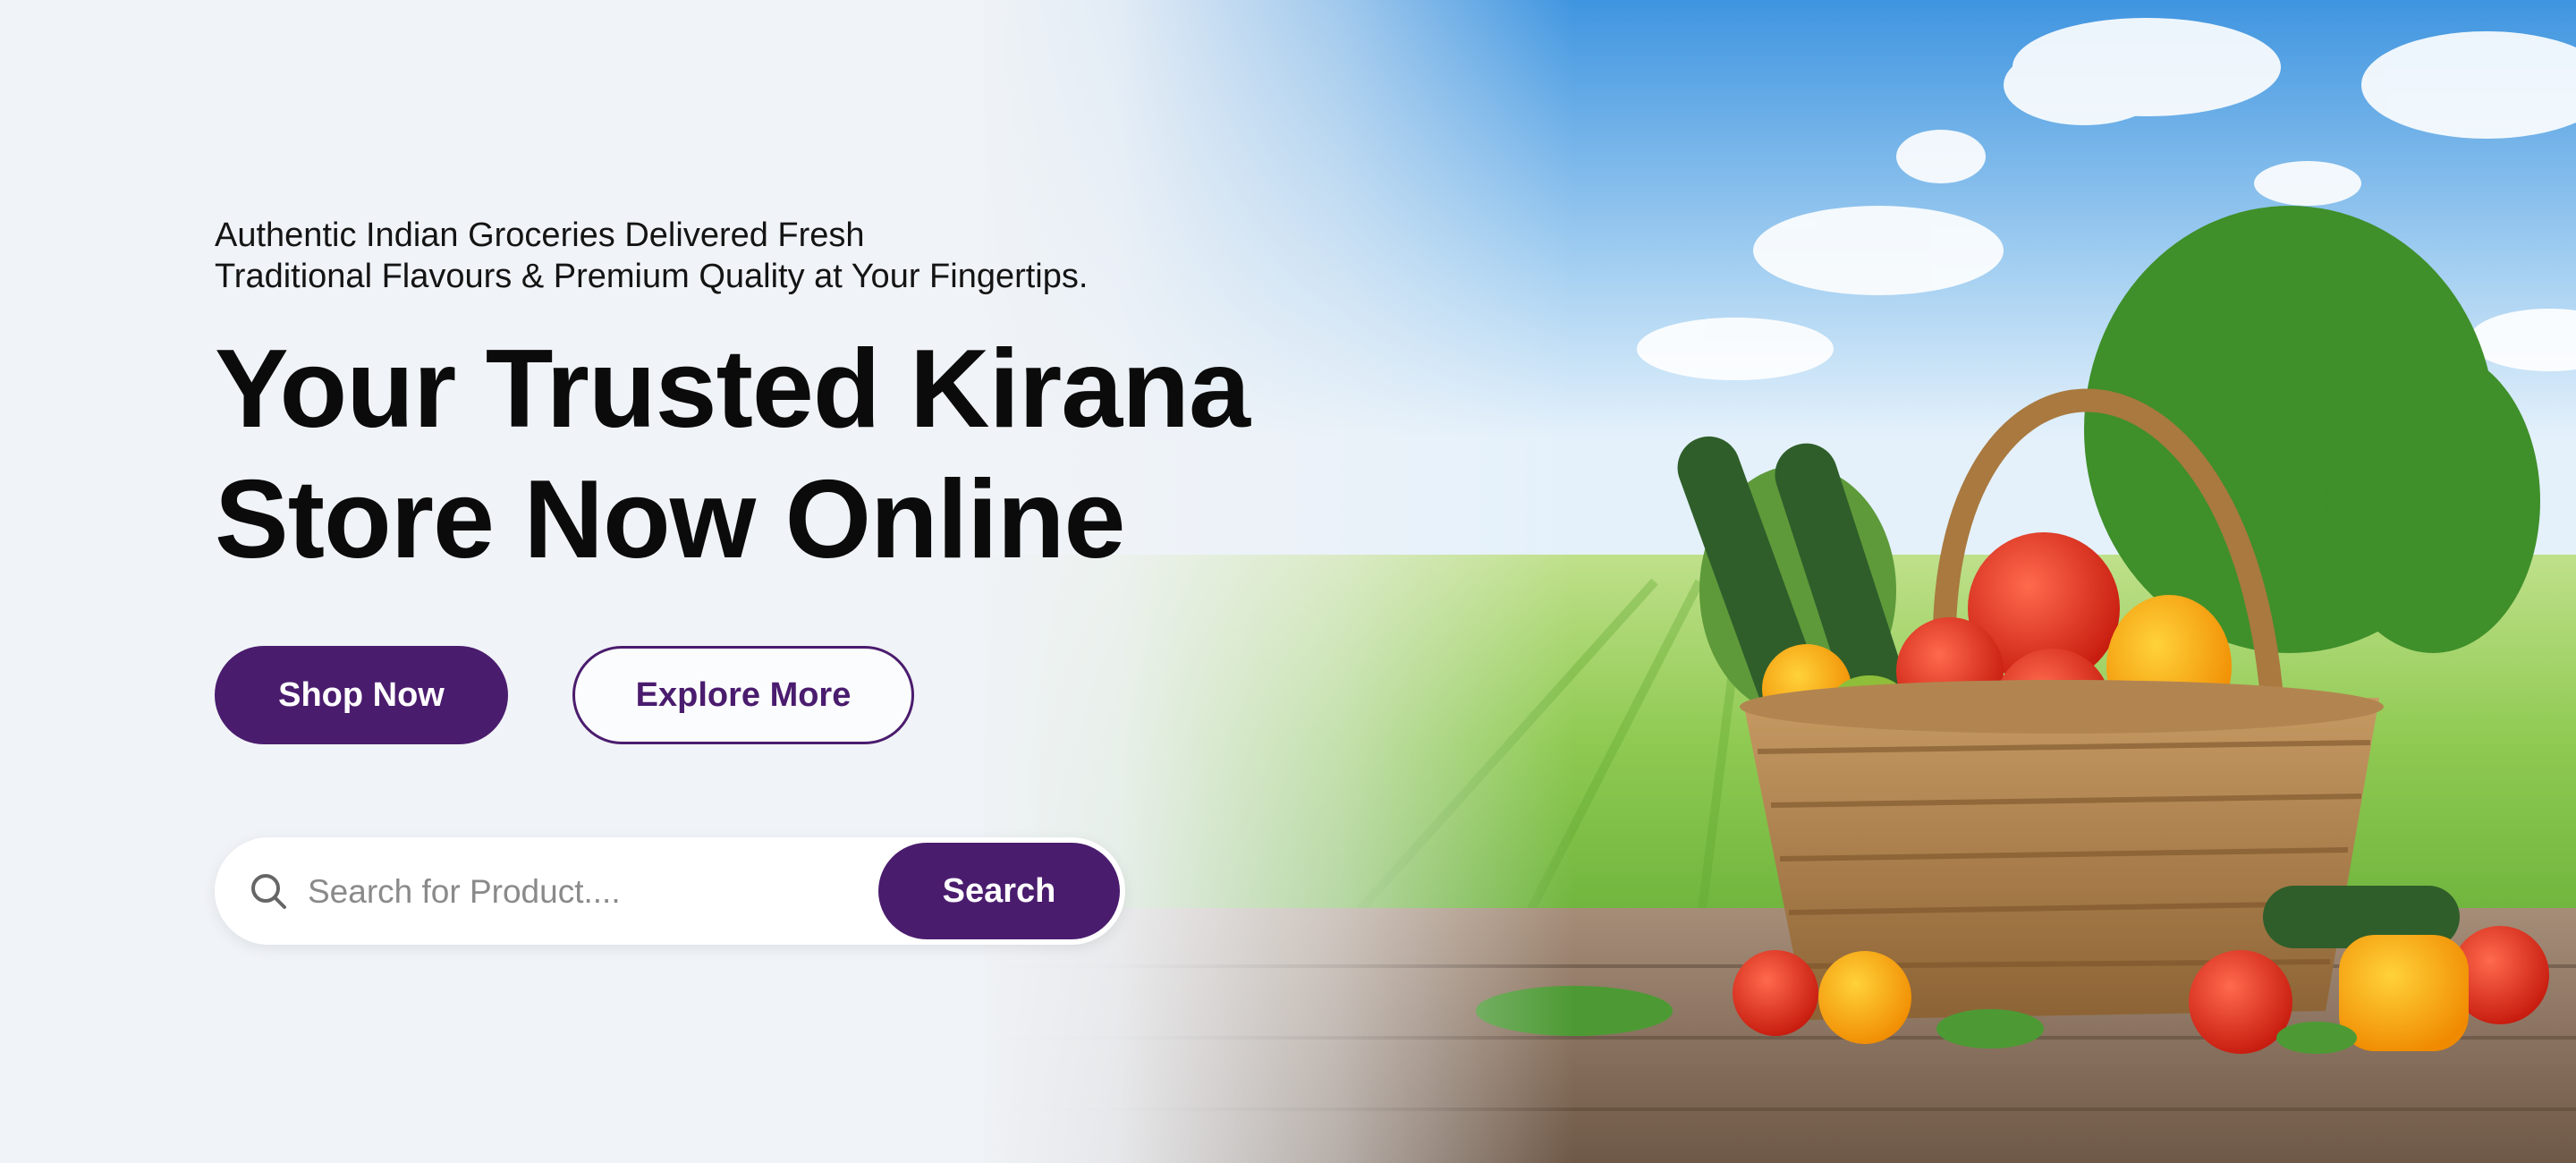 This screenshot has width=2576, height=1163. I want to click on search-icon, so click(268, 891).